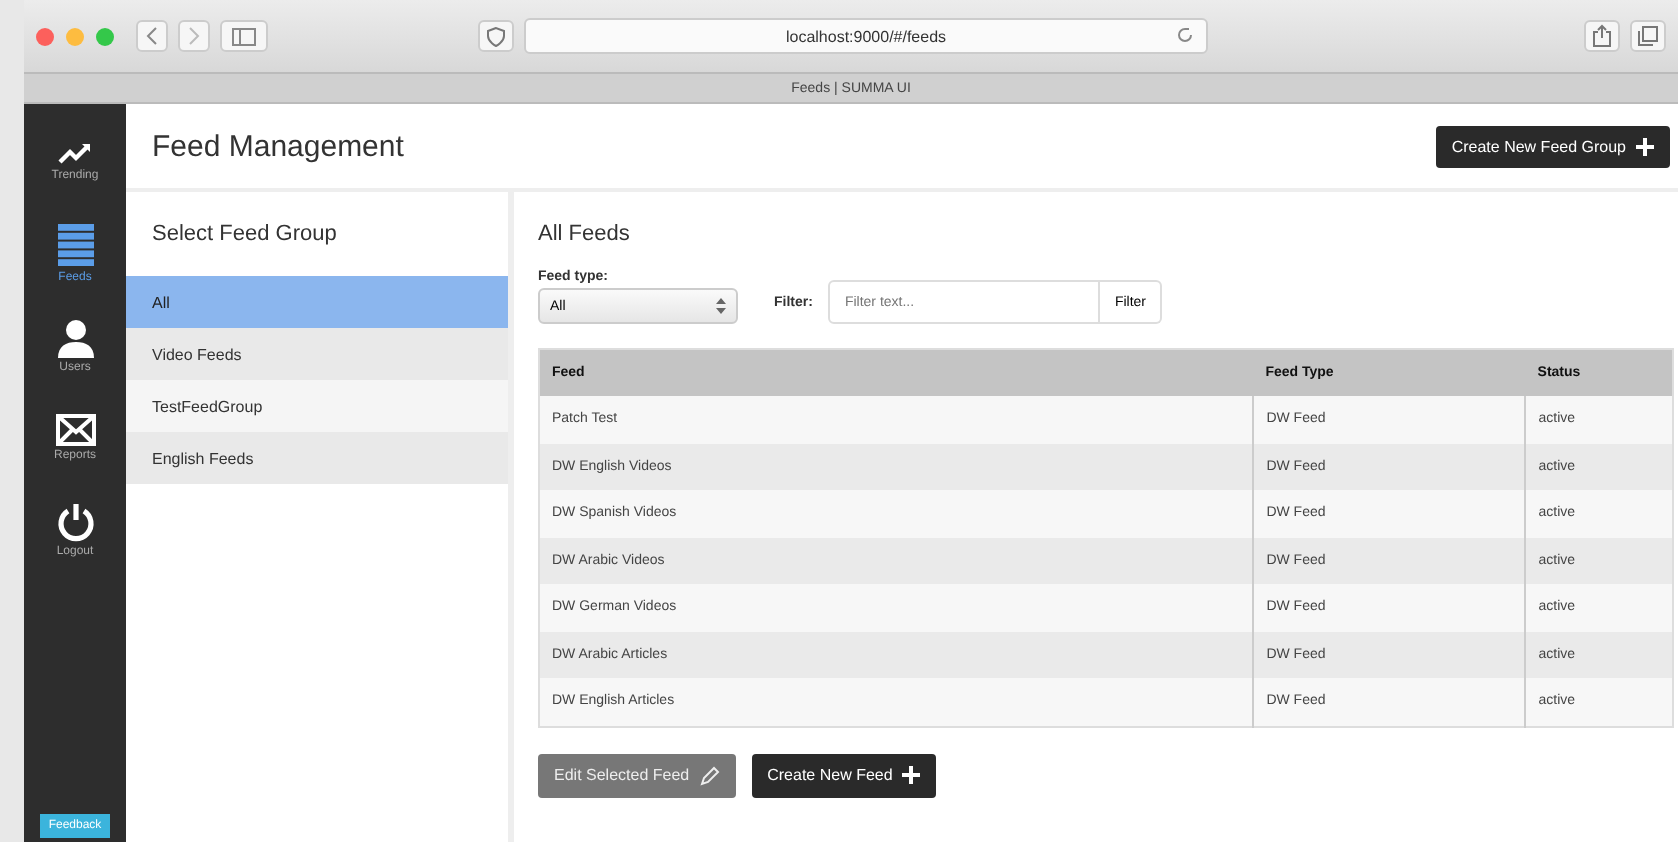  I want to click on user-icon, so click(75, 338).